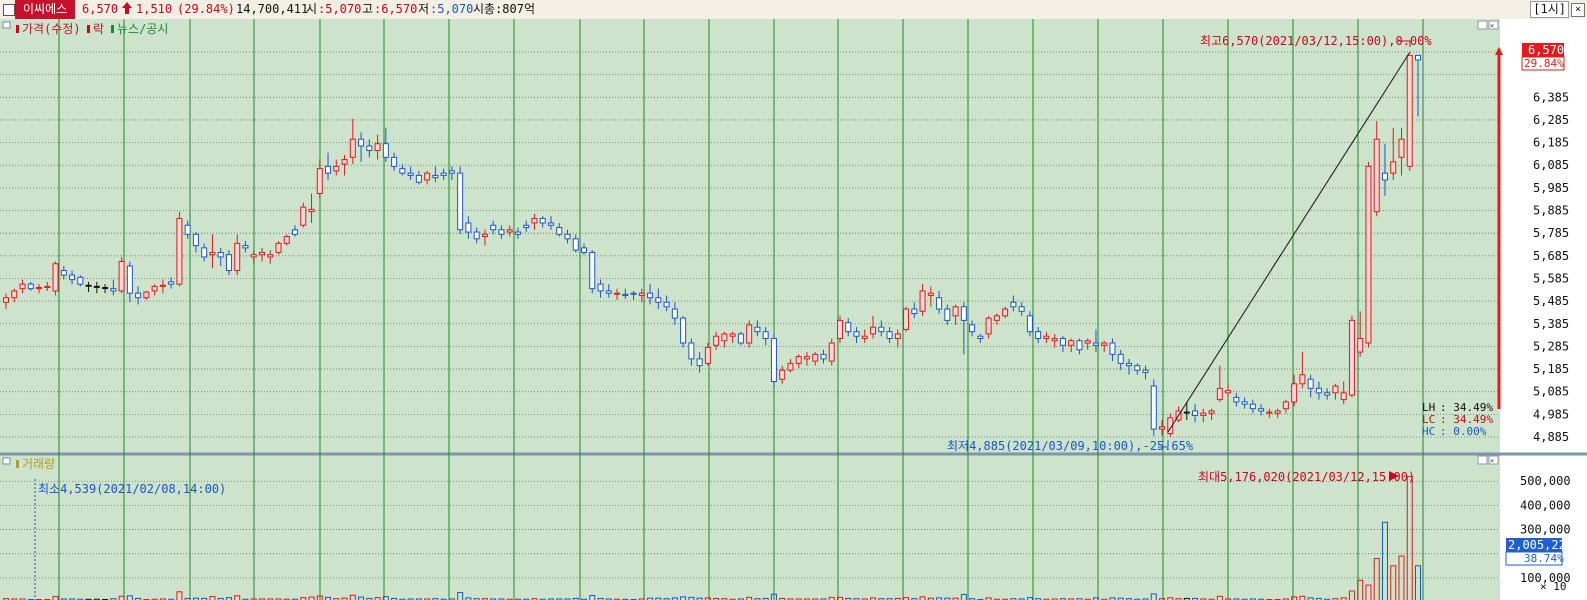 Image resolution: width=1587 pixels, height=600 pixels. I want to click on legend-price: 가격(수정), so click(51, 29).